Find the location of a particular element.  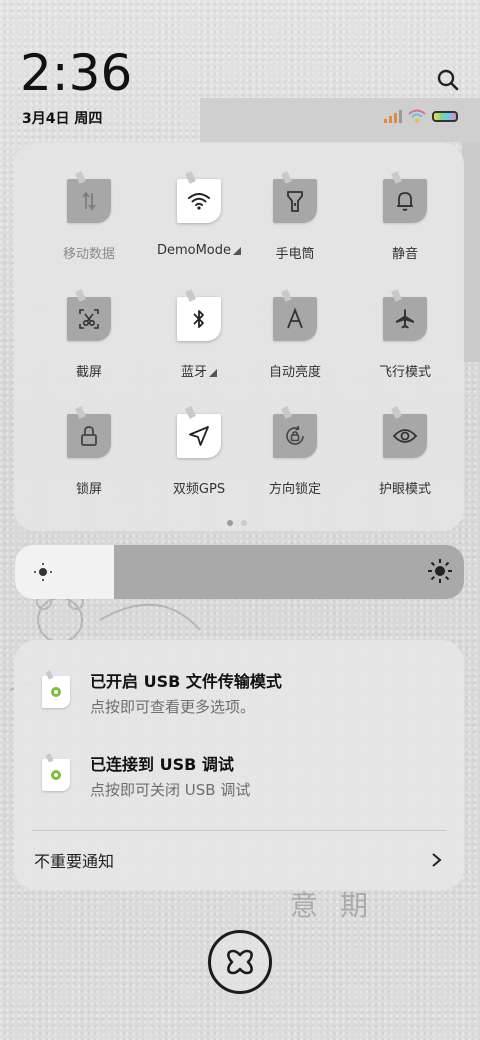

battery-icon is located at coordinates (445, 116).